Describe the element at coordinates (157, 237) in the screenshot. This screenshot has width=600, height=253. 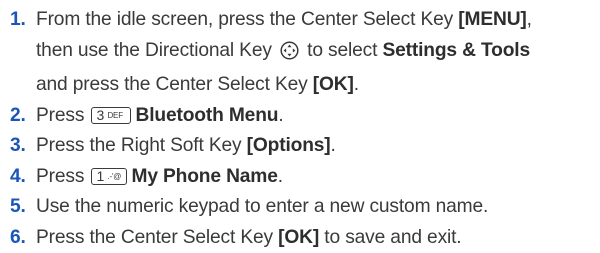
I see `text-fragment: Press the Center Select Key` at that location.